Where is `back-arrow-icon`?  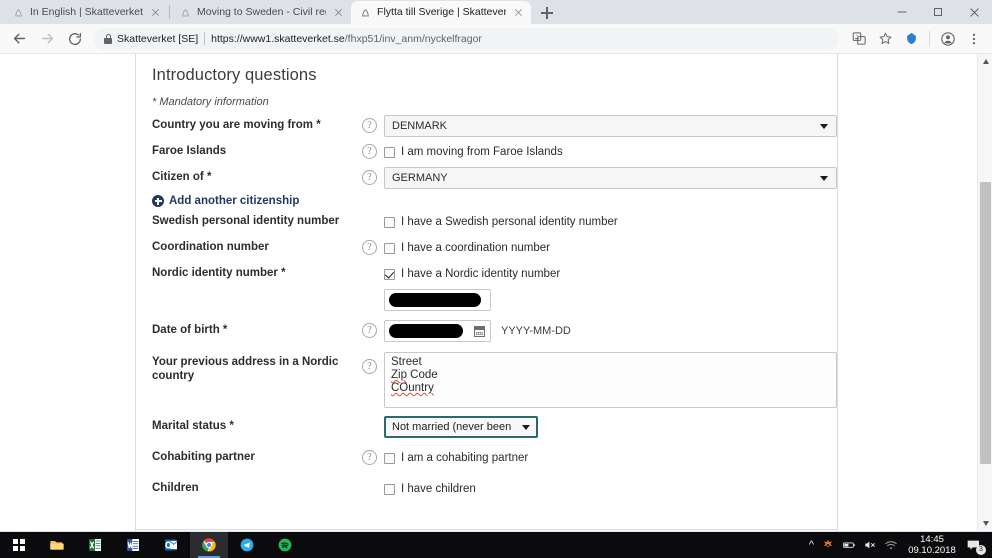
back-arrow-icon is located at coordinates (19, 39).